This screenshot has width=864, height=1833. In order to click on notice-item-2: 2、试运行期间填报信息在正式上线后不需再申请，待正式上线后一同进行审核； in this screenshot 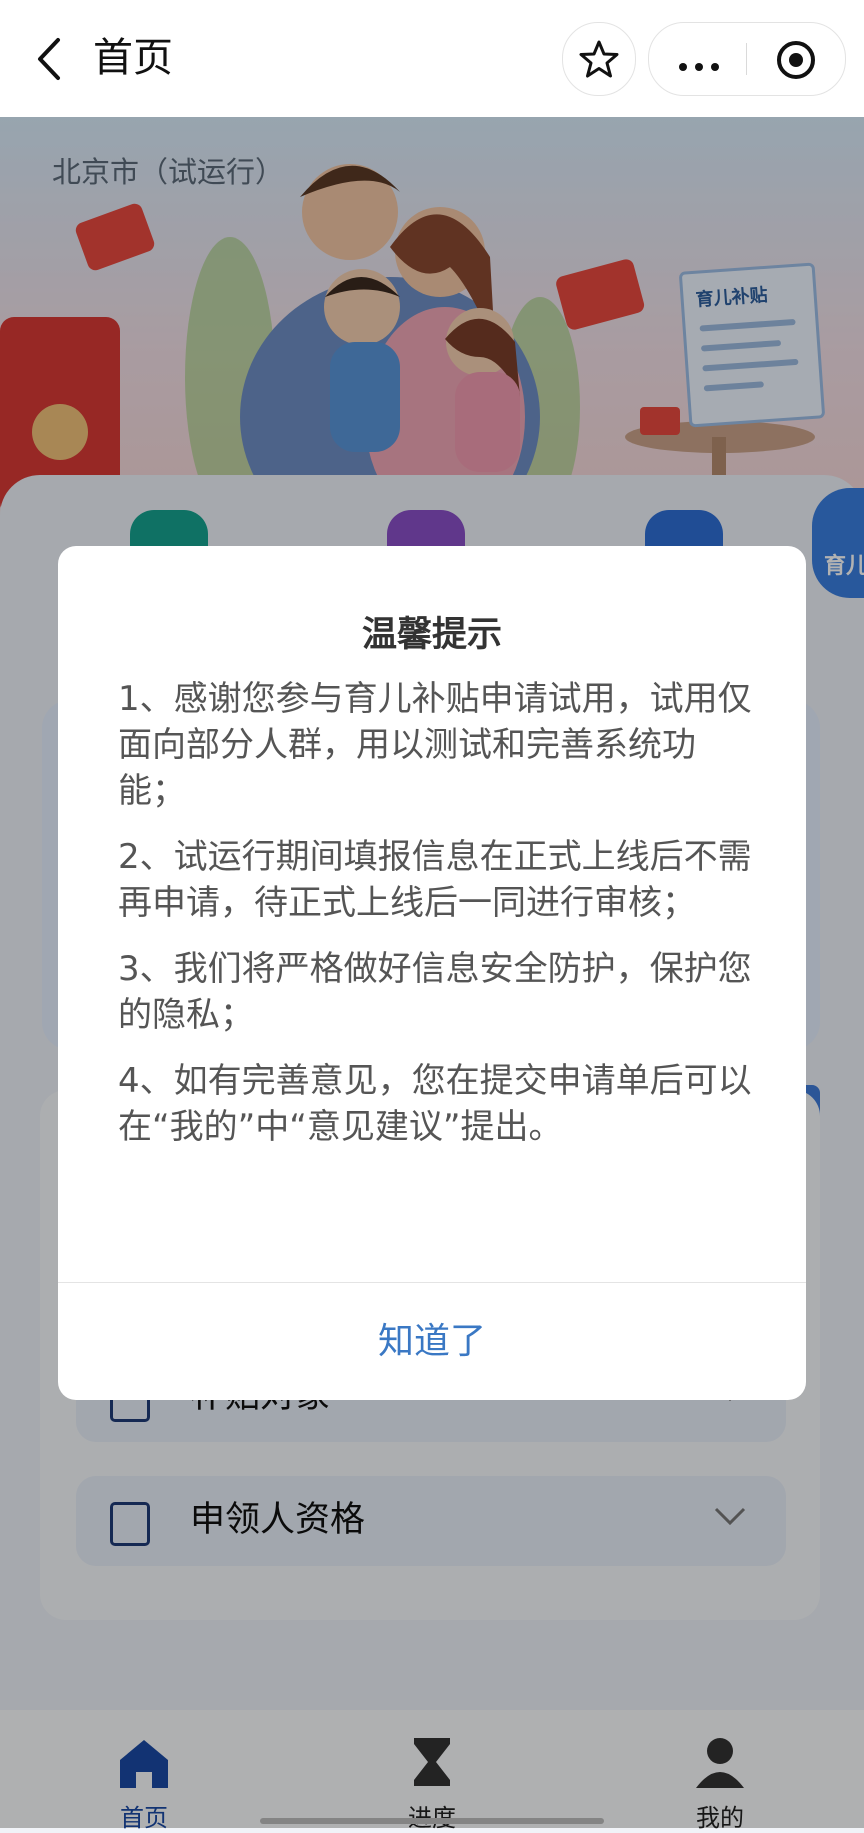, I will do `click(435, 880)`.